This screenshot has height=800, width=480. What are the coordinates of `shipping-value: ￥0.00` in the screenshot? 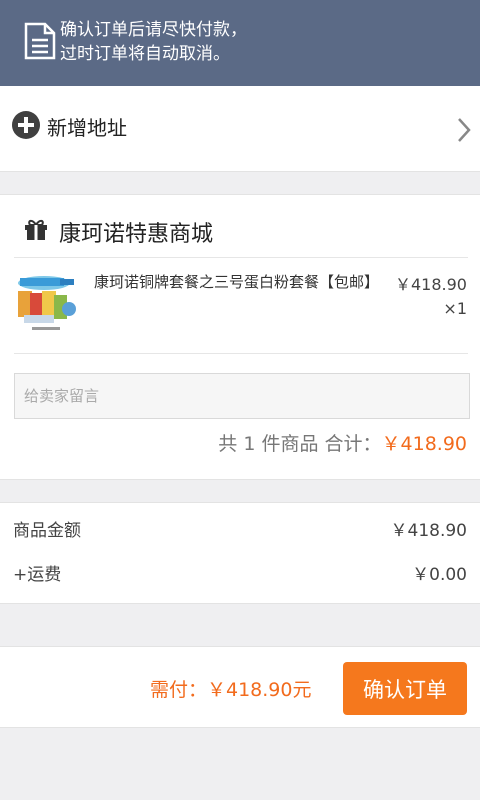 It's located at (439, 575).